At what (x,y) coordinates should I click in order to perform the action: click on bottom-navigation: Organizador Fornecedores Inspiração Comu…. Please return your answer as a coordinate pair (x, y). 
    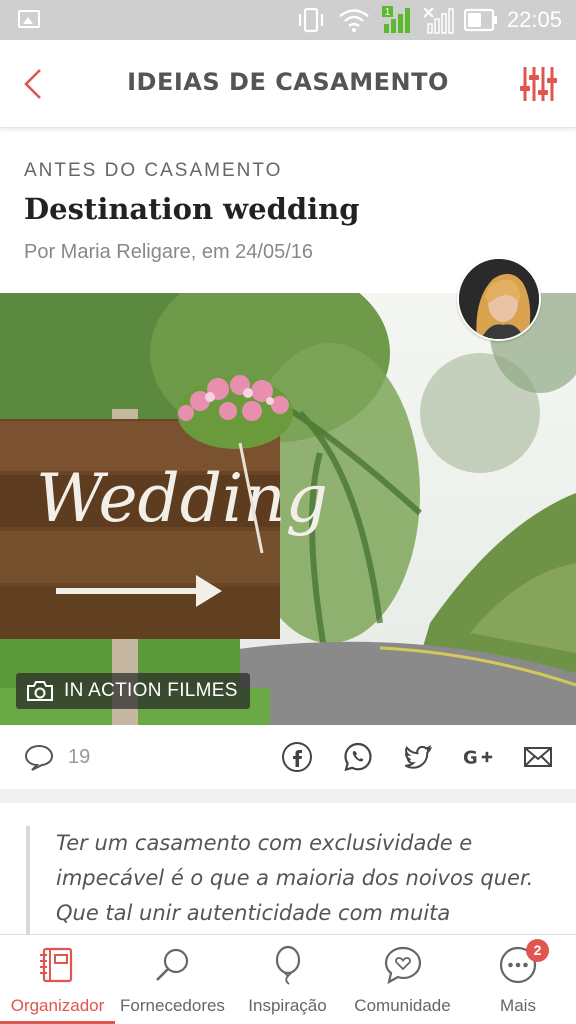
    Looking at the image, I should click on (288, 979).